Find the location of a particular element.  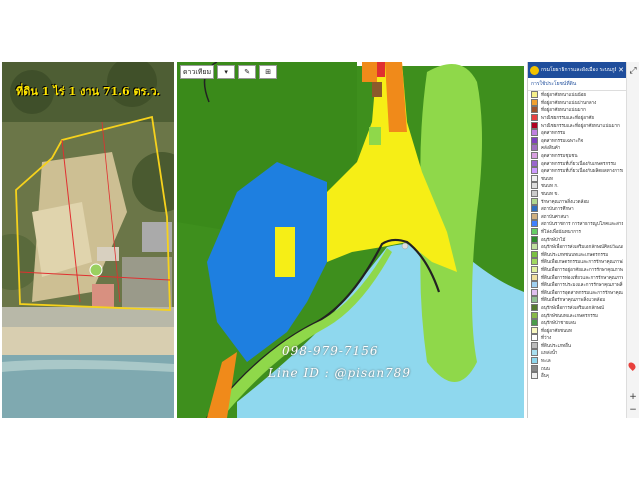

legend-item: อุตสาหกรรมชุมชน is located at coordinates (577, 156).